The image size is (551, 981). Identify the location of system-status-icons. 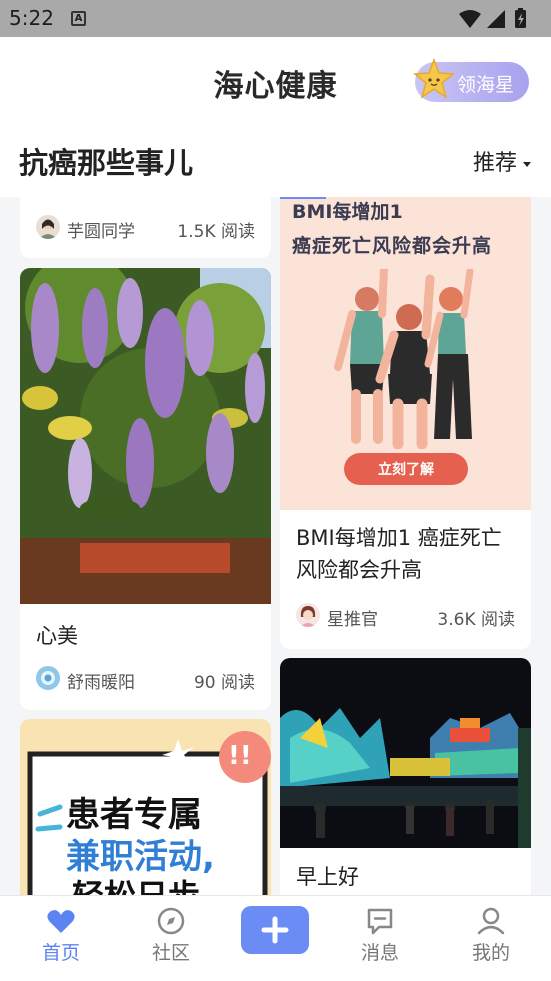
(492, 18).